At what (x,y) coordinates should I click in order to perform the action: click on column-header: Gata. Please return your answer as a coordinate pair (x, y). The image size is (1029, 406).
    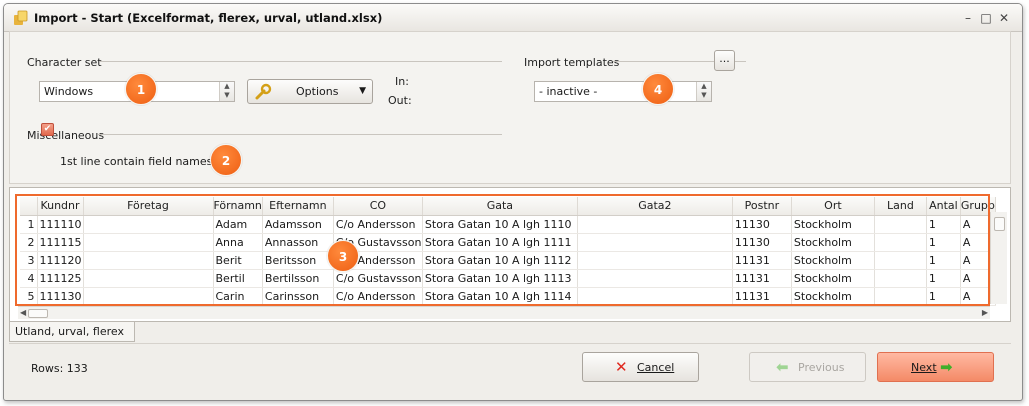
    Looking at the image, I should click on (500, 206).